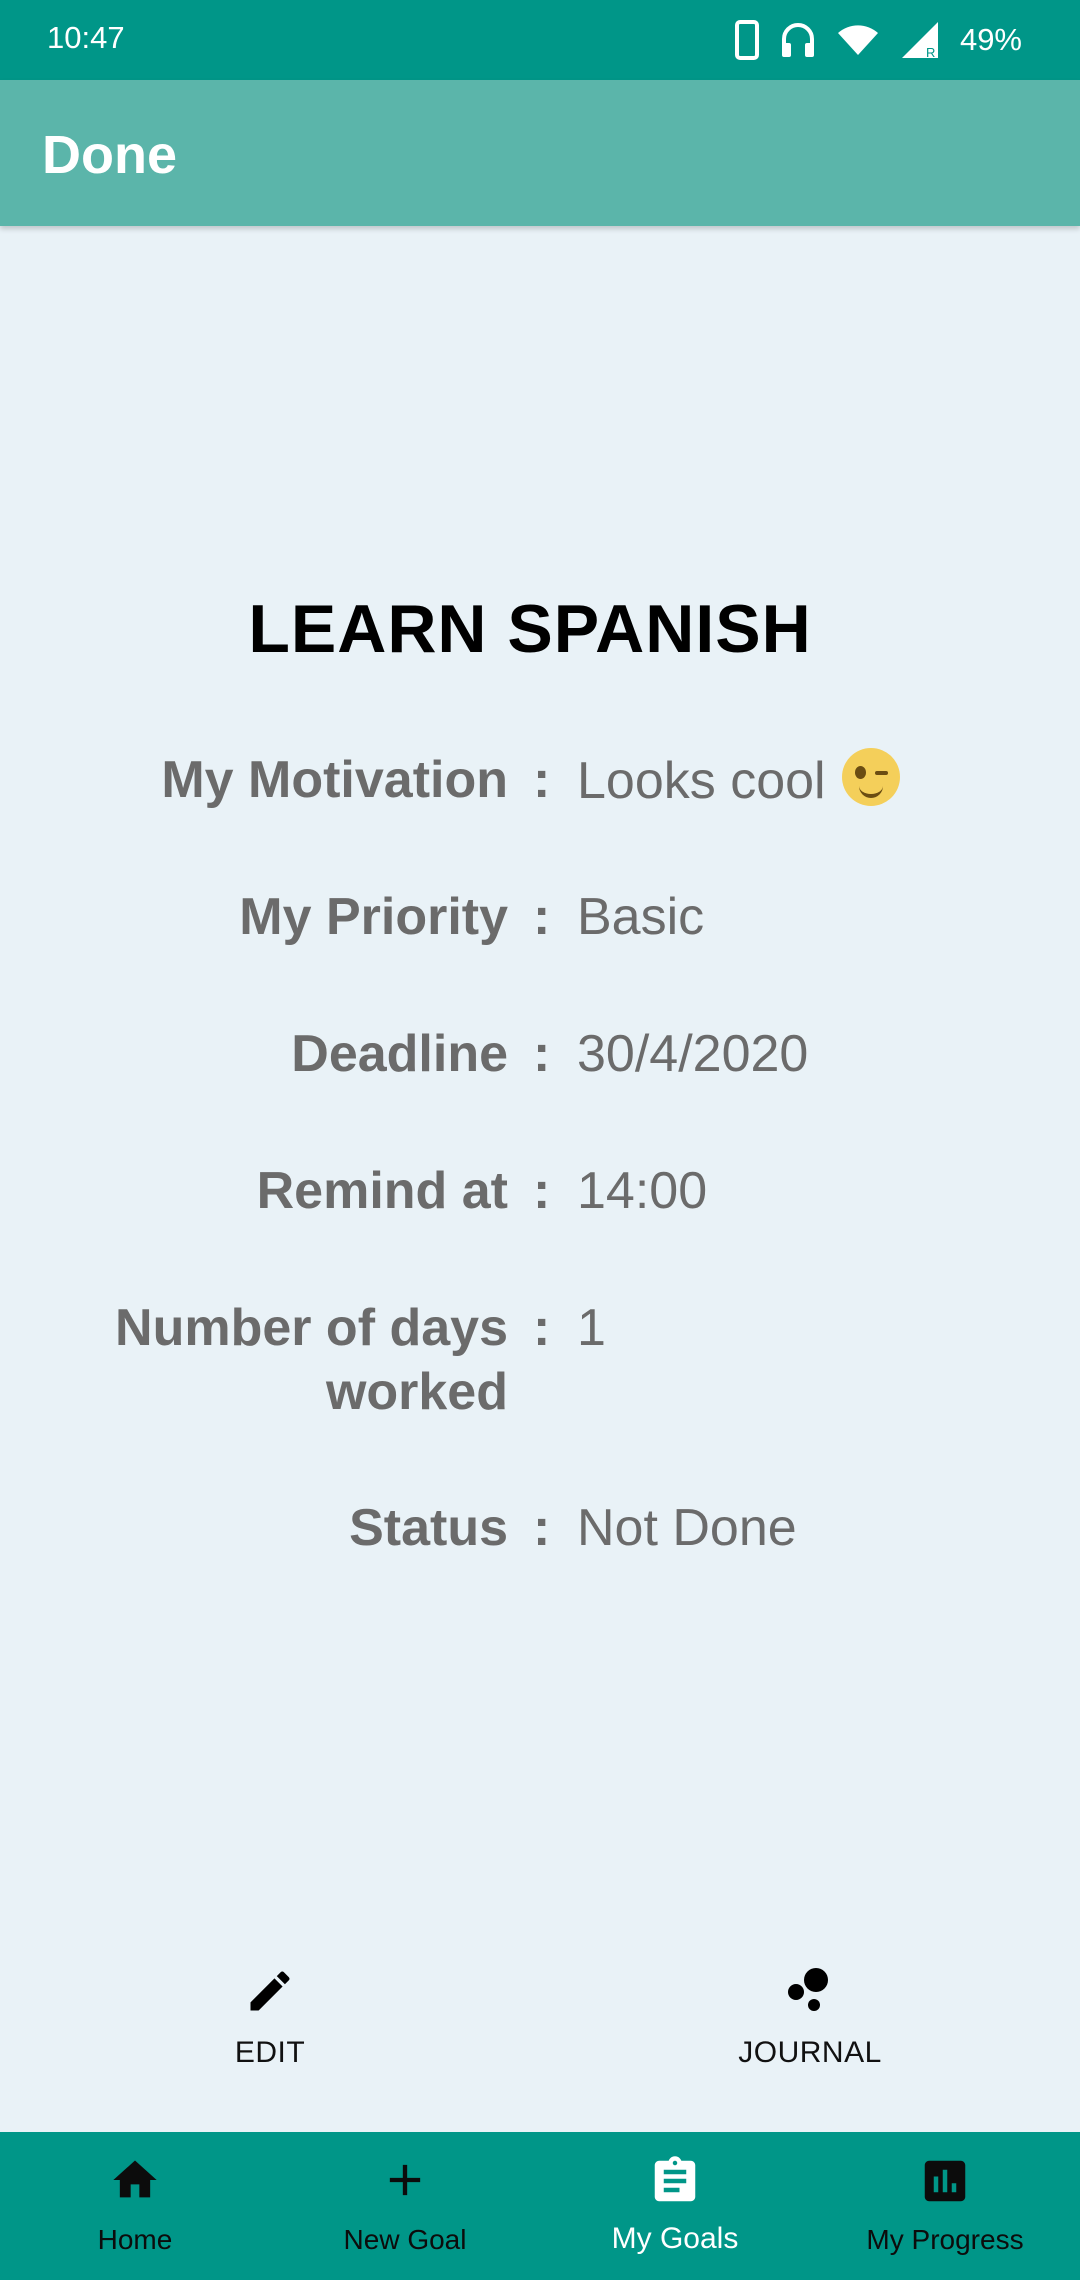  Describe the element at coordinates (687, 1528) in the screenshot. I see `detail-value: Not Done` at that location.